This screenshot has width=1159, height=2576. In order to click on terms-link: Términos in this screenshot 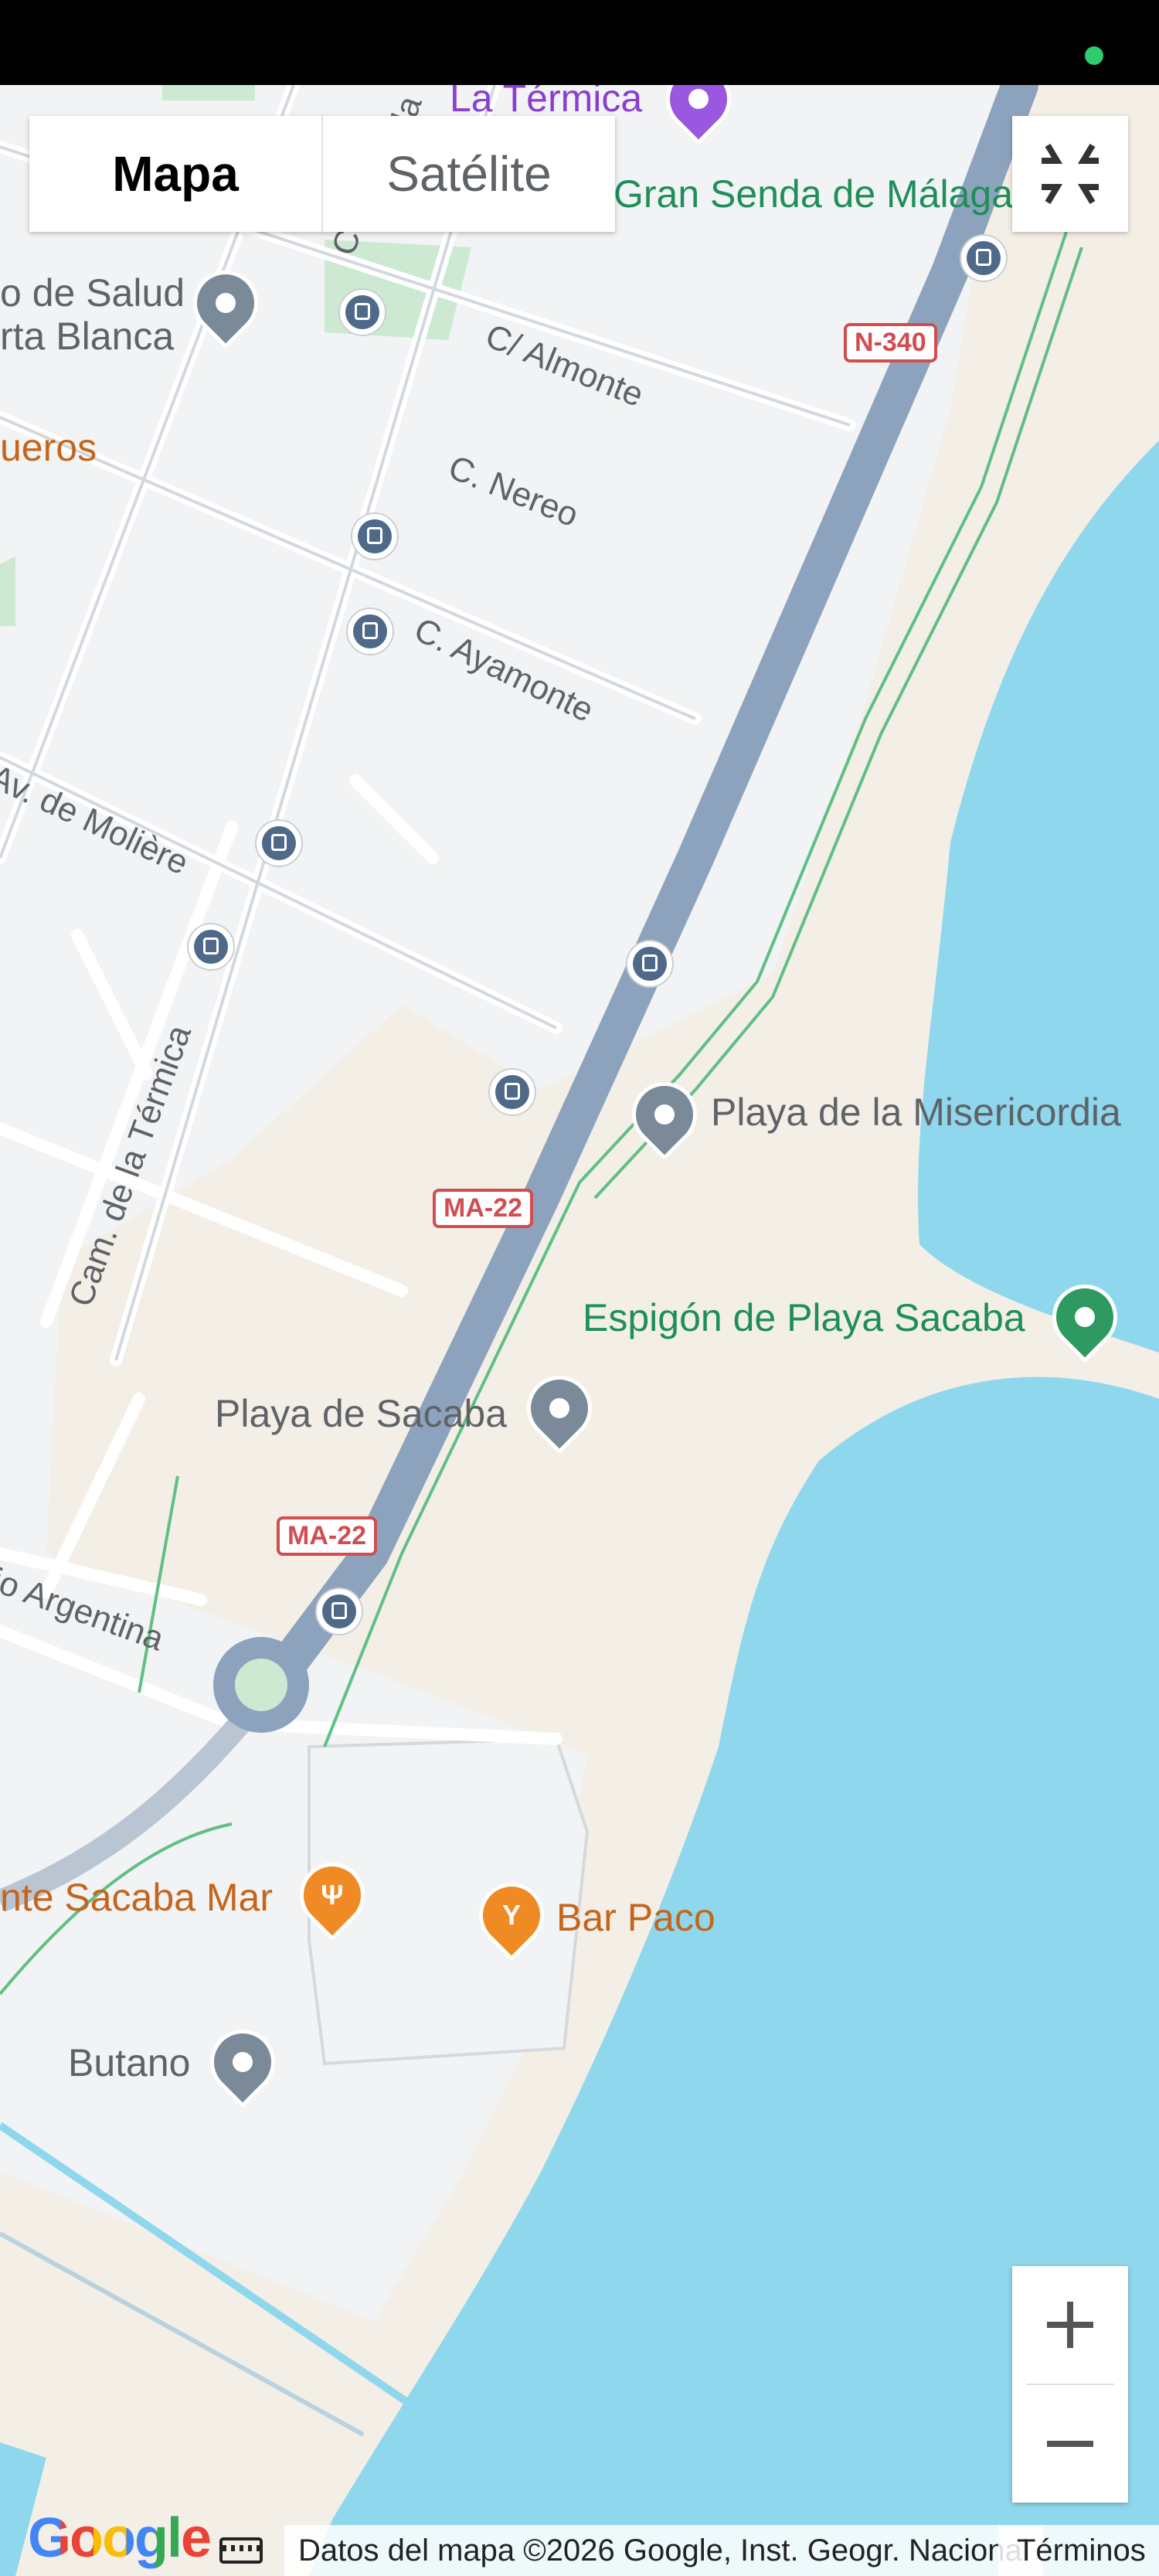, I will do `click(1078, 2550)`.